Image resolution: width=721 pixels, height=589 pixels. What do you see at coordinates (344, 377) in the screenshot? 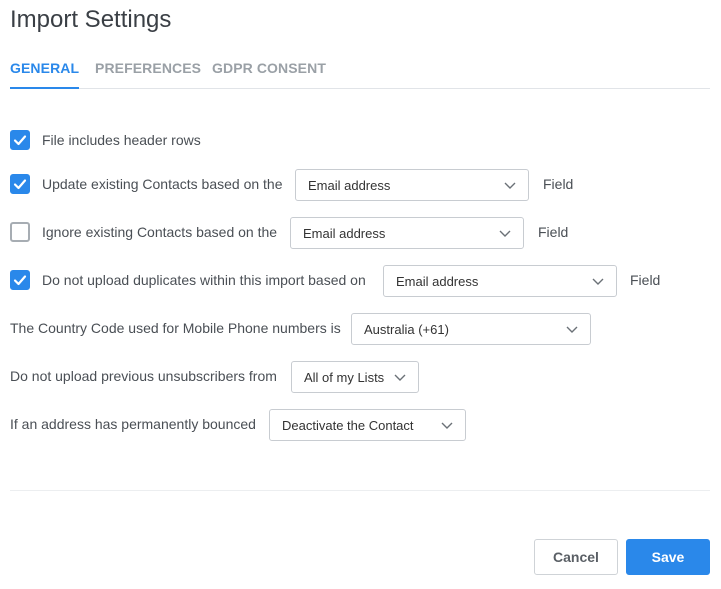
I see `unsubscribers-value: All of my Lists` at bounding box center [344, 377].